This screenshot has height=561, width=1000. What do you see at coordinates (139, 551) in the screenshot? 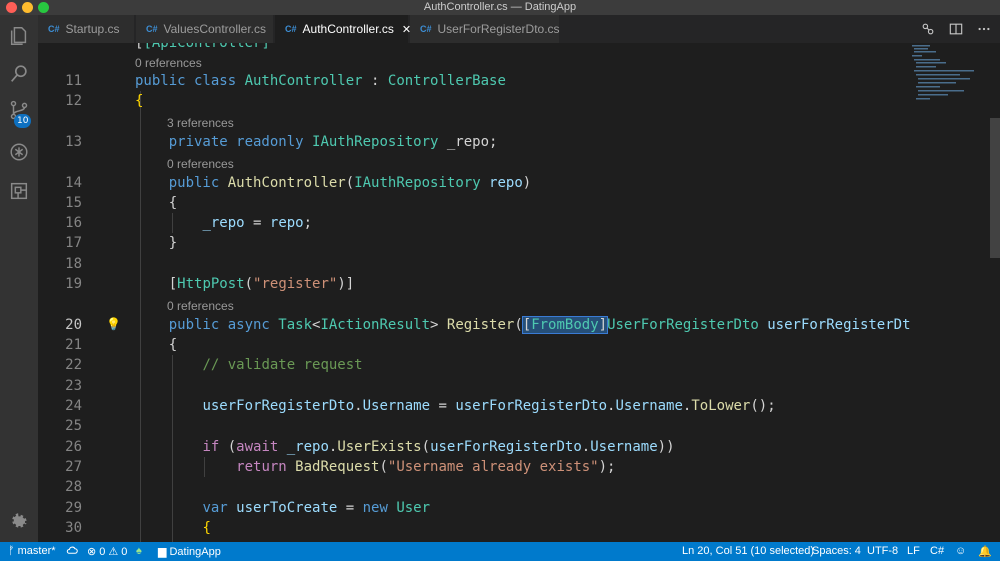
I see `omnisharp-status: ♠` at bounding box center [139, 551].